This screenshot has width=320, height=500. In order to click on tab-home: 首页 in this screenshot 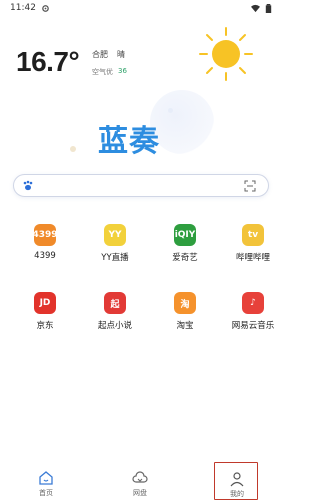, I will do `click(46, 481)`.